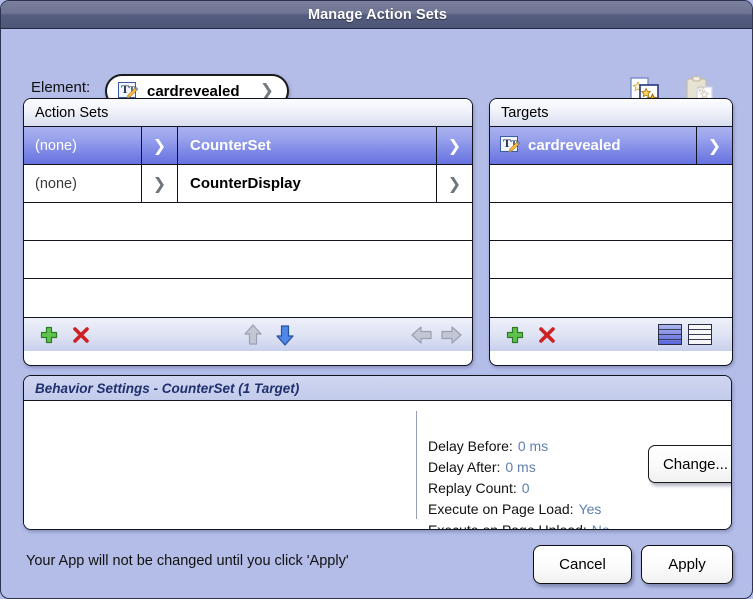 Image resolution: width=753 pixels, height=599 pixels. I want to click on list-view-toggle-button, so click(700, 334).